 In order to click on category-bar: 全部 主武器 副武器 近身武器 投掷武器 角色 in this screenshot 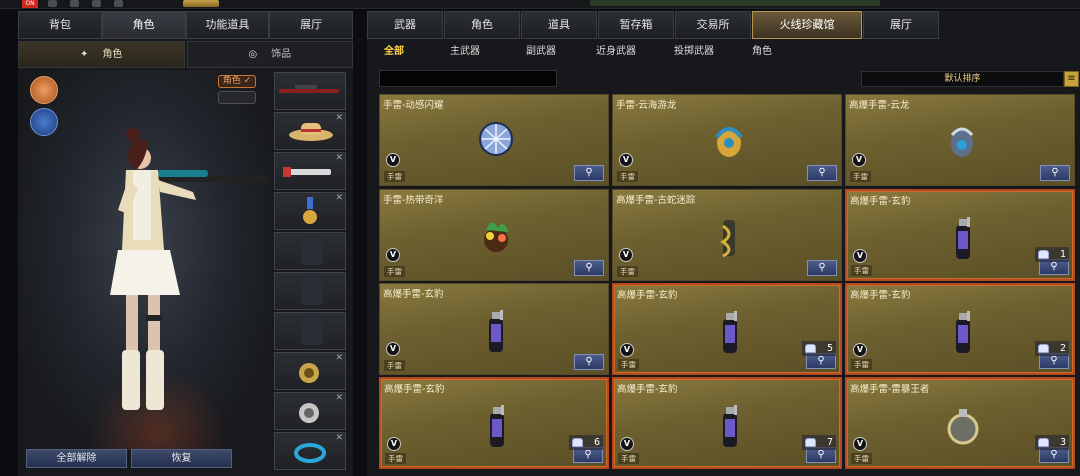, I will do `click(723, 52)`.